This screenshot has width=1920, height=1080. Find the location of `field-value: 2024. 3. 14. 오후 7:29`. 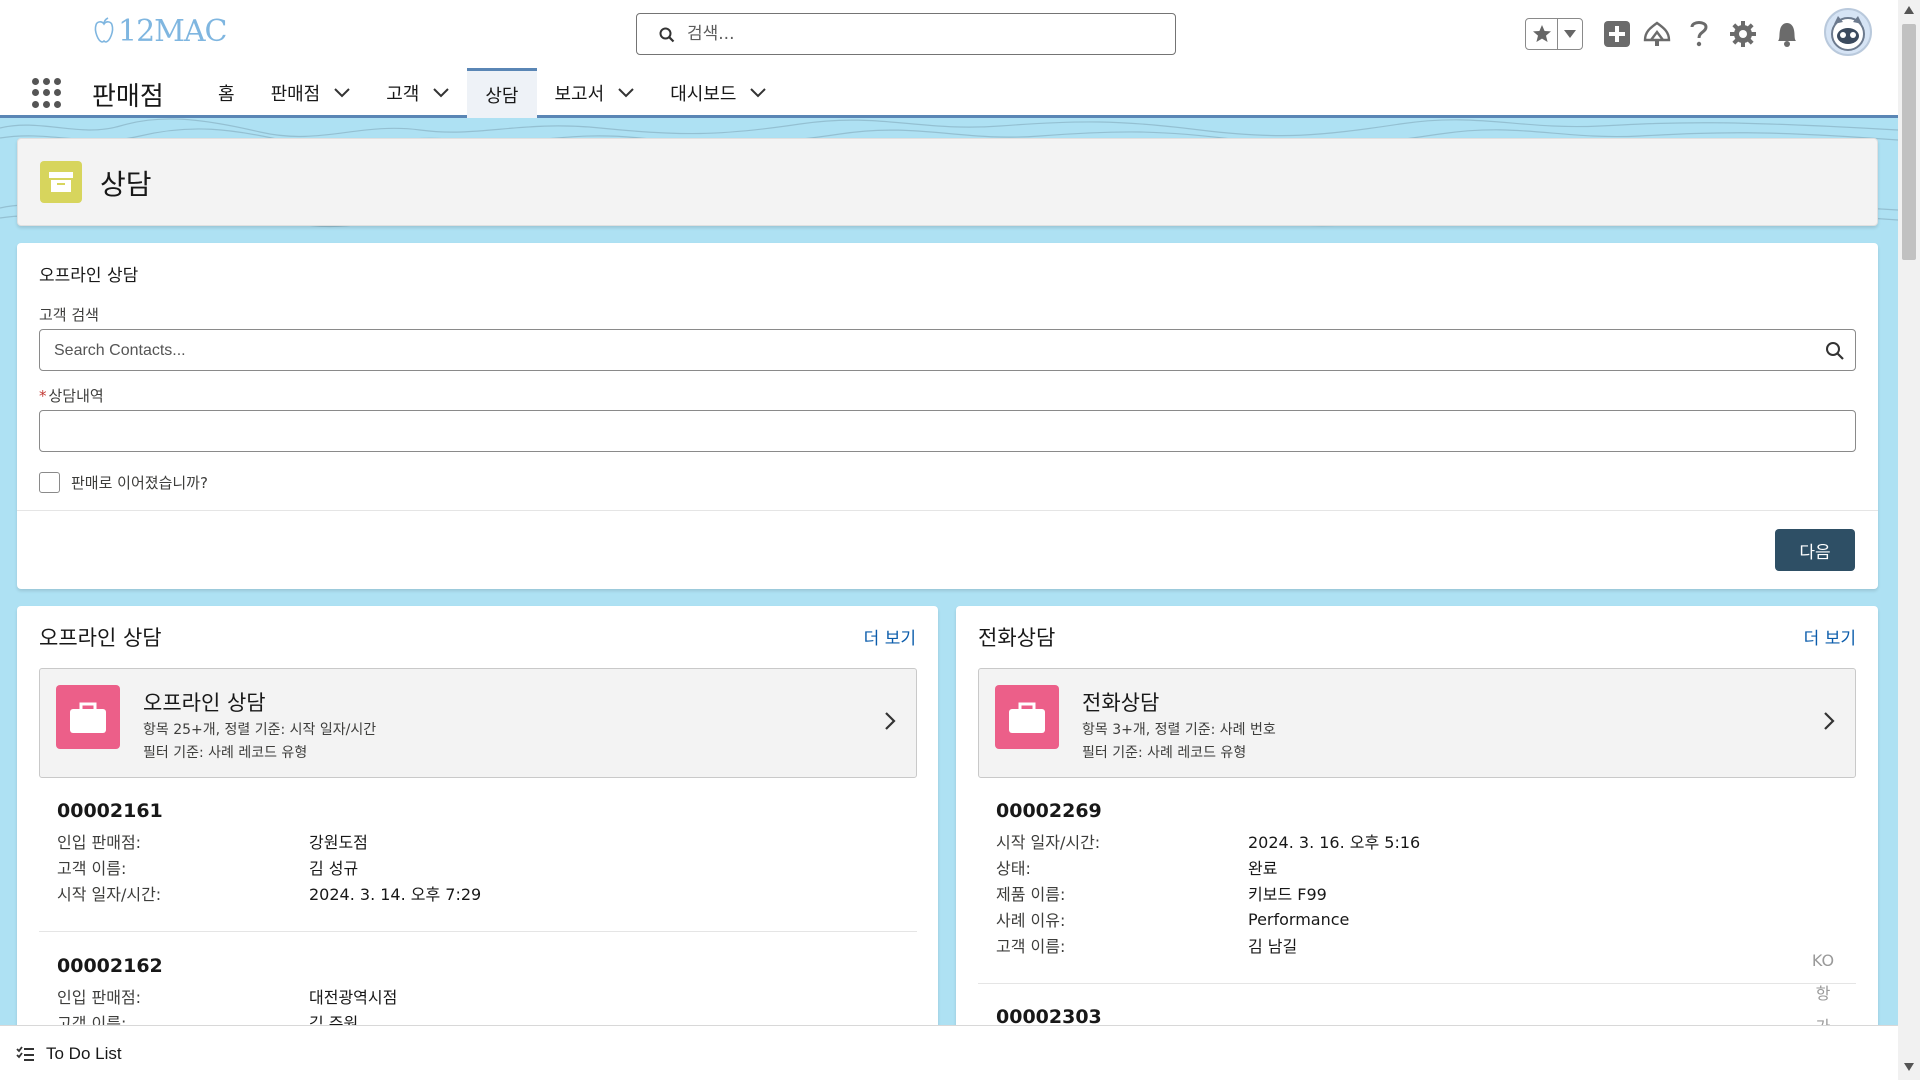

field-value: 2024. 3. 14. 오후 7:29 is located at coordinates (395, 894).